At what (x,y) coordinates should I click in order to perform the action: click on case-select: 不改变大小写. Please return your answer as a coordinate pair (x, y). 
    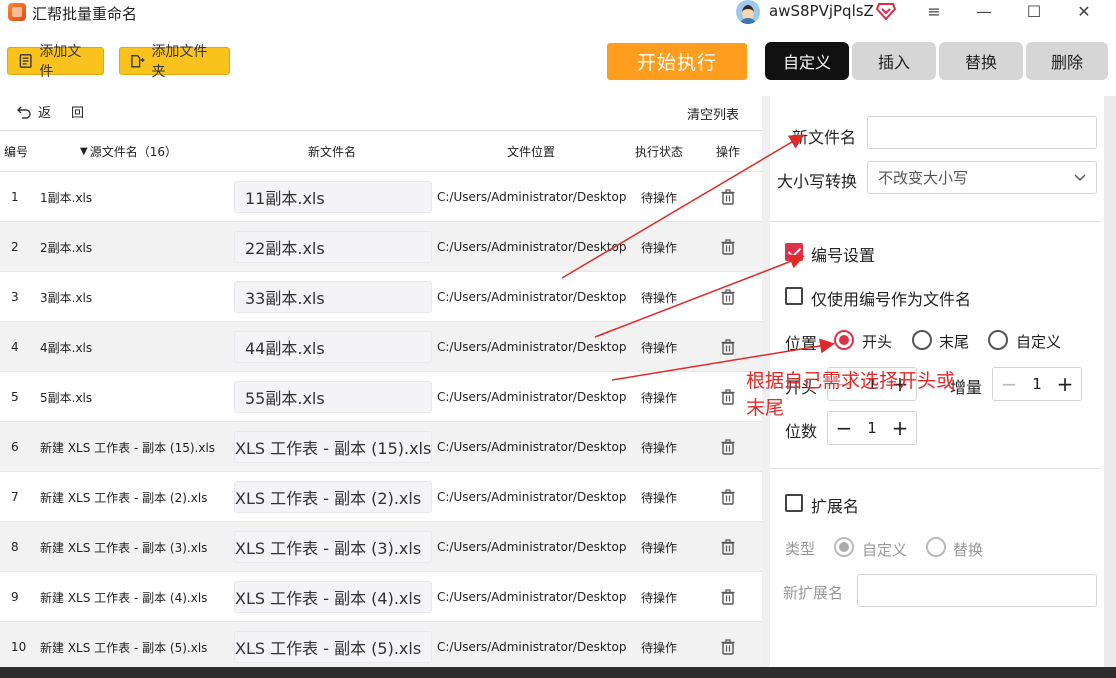
    Looking at the image, I should click on (982, 177).